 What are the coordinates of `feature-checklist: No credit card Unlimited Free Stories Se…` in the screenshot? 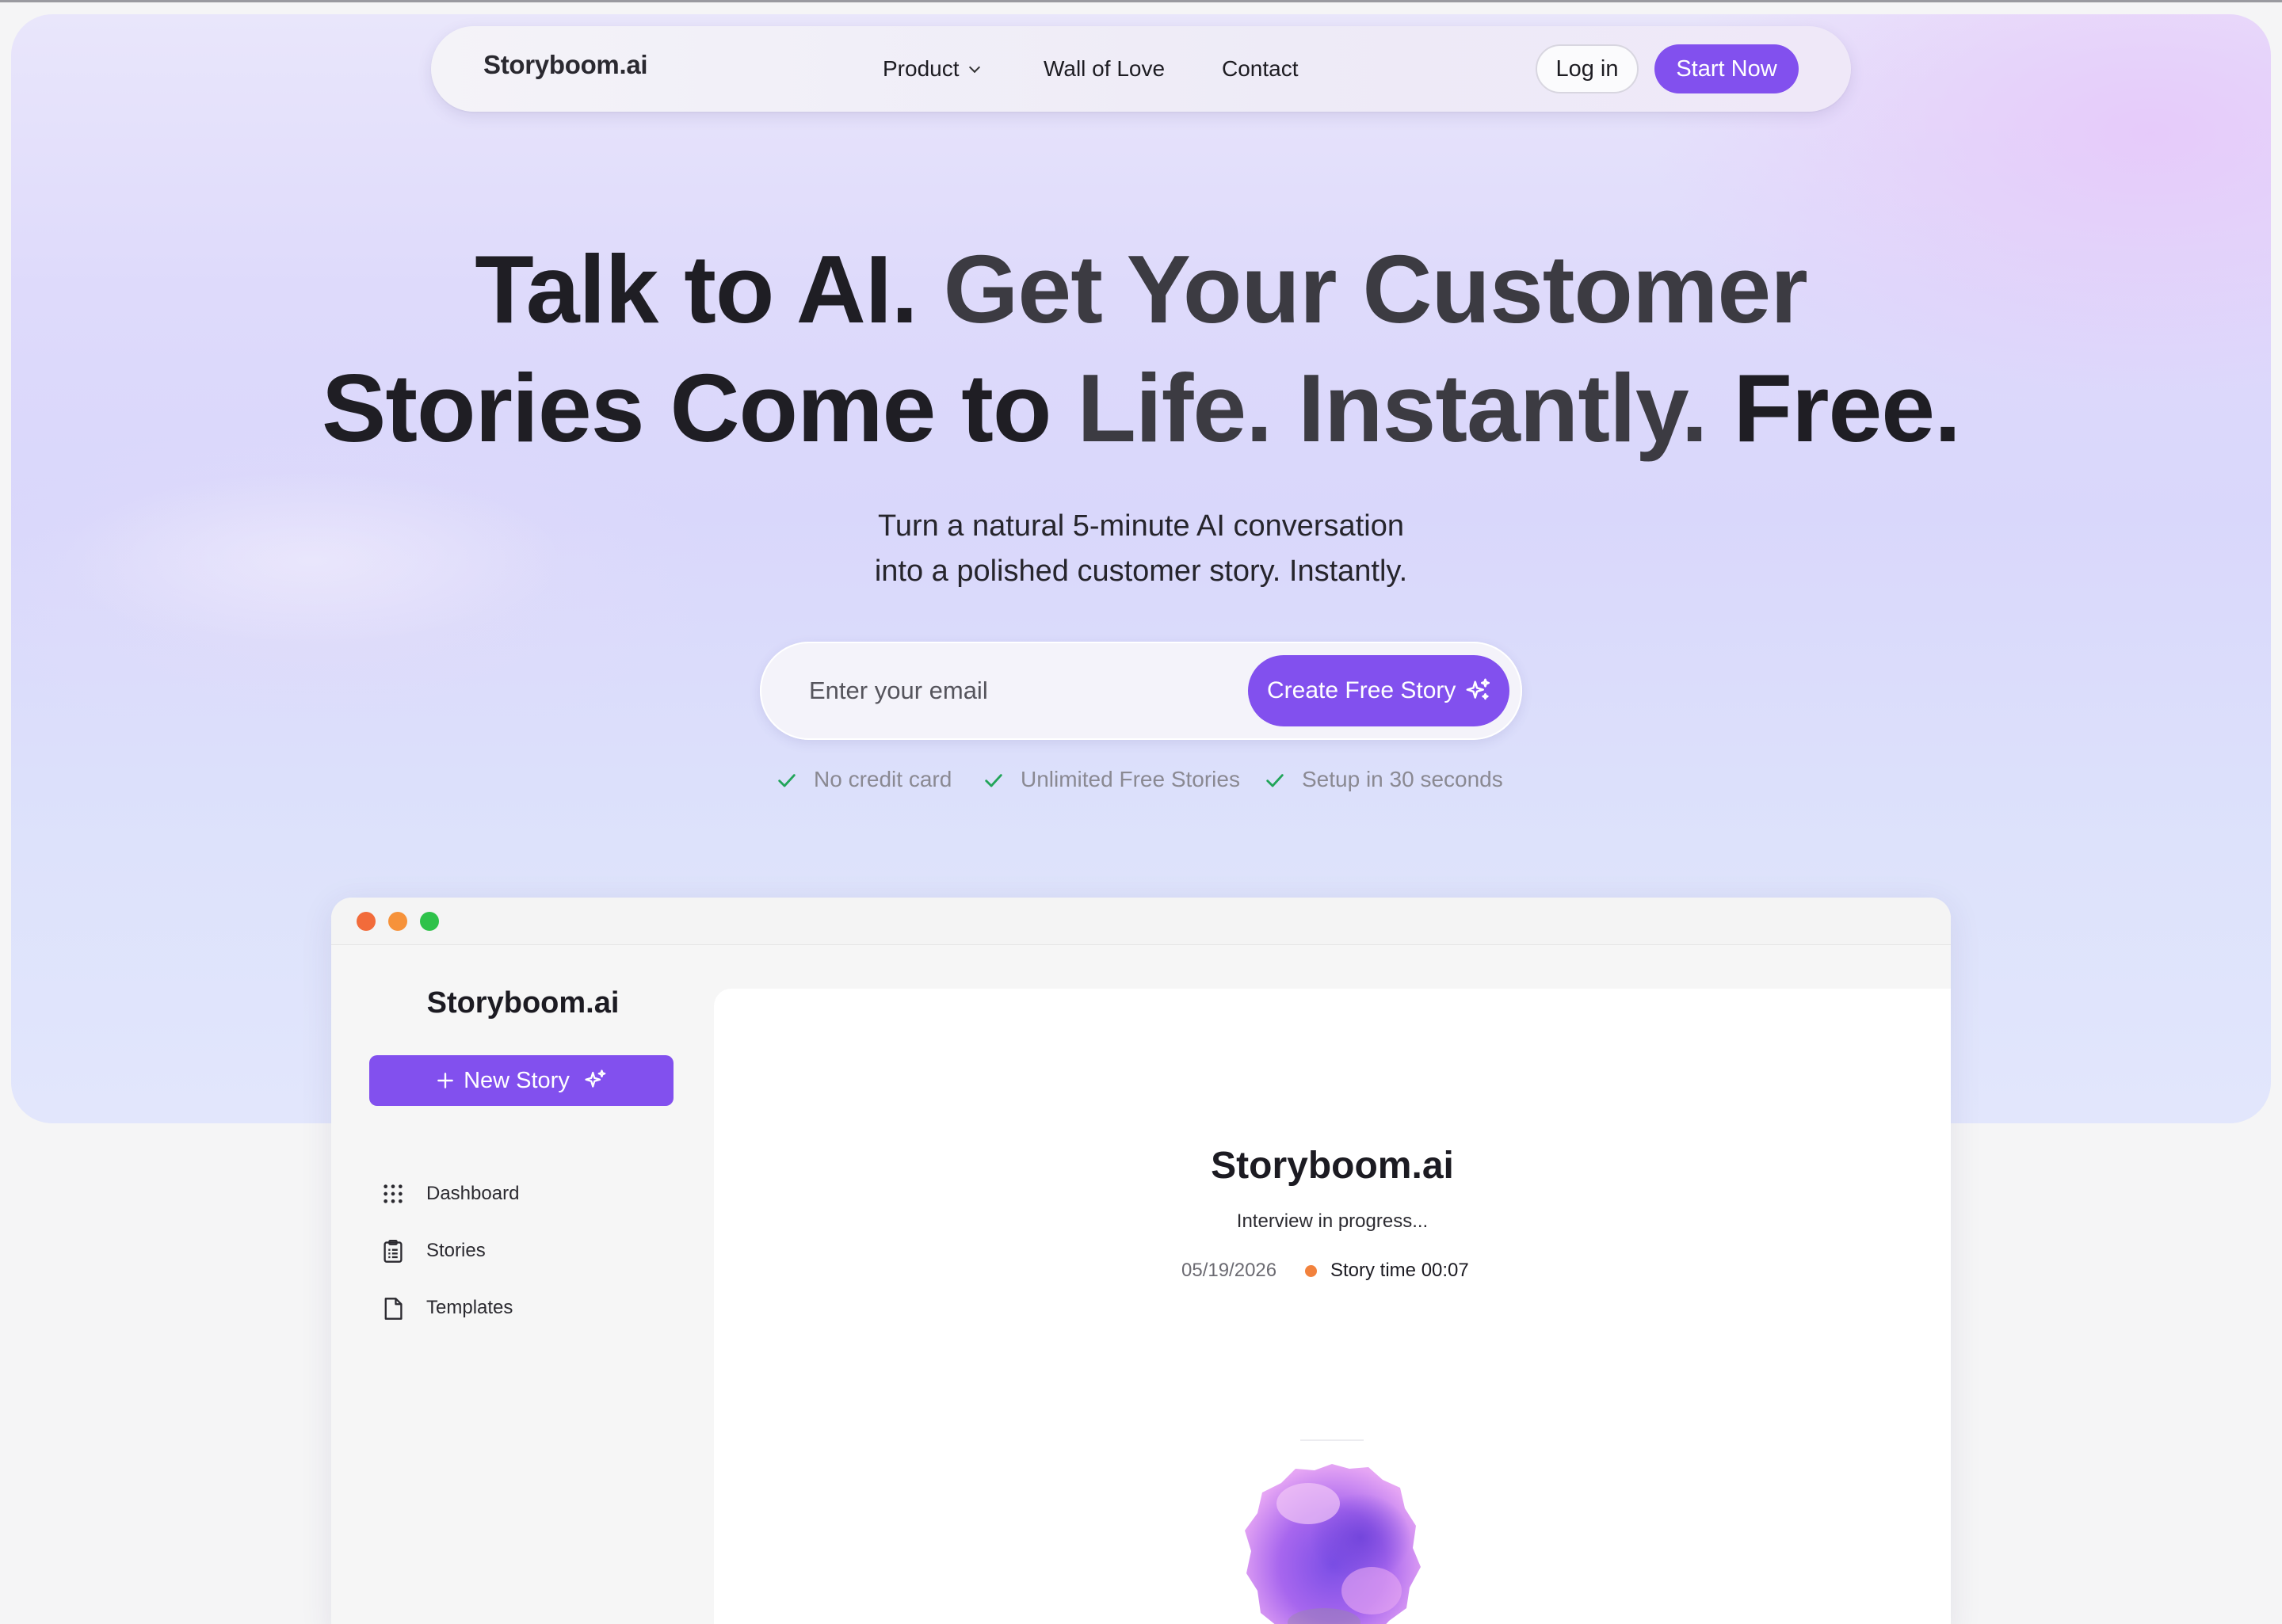 It's located at (1141, 783).